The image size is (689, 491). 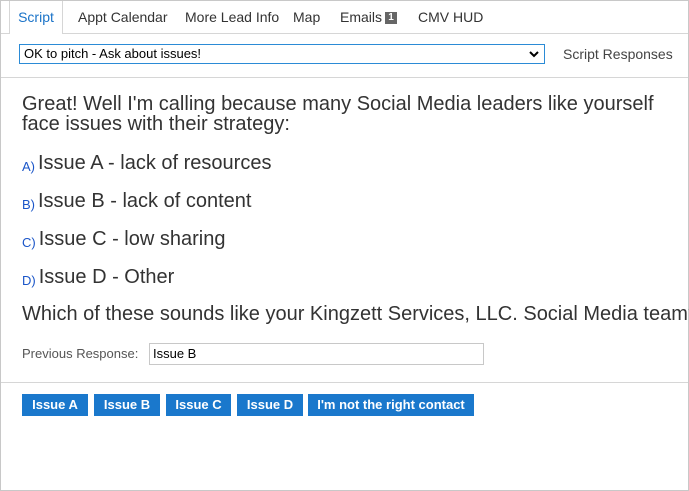 I want to click on option-key: C), so click(x=29, y=242).